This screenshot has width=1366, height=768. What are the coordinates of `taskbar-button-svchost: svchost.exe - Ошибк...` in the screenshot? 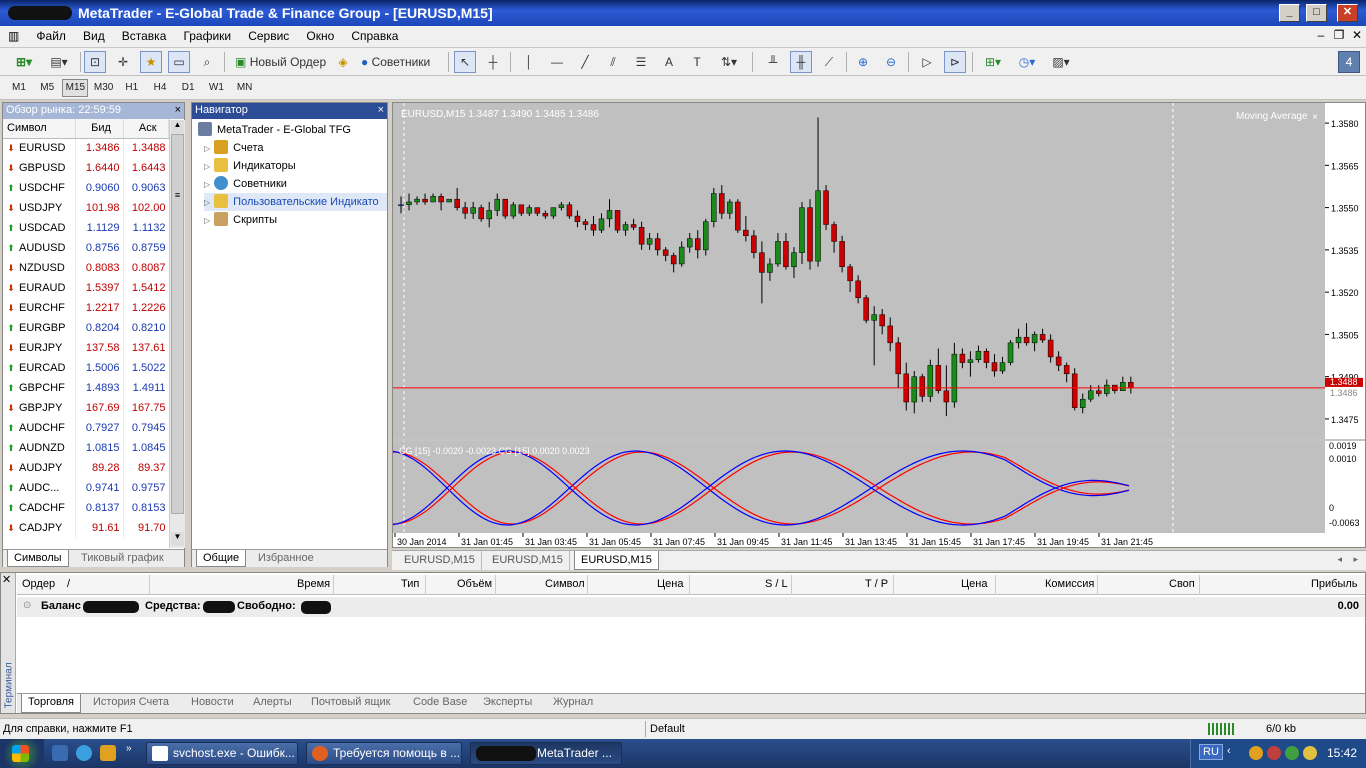 It's located at (222, 753).